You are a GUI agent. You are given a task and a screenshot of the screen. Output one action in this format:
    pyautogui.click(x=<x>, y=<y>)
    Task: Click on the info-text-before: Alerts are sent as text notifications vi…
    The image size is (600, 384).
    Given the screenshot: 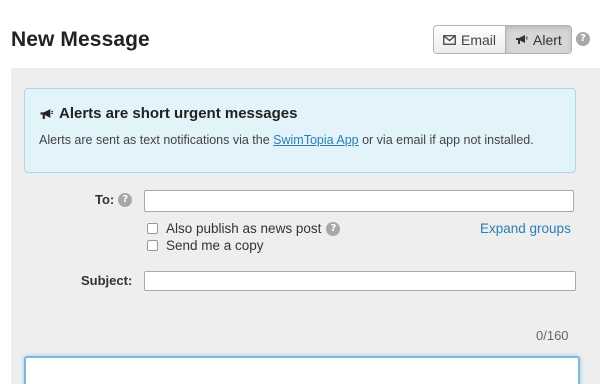 What is the action you would take?
    pyautogui.click(x=156, y=140)
    